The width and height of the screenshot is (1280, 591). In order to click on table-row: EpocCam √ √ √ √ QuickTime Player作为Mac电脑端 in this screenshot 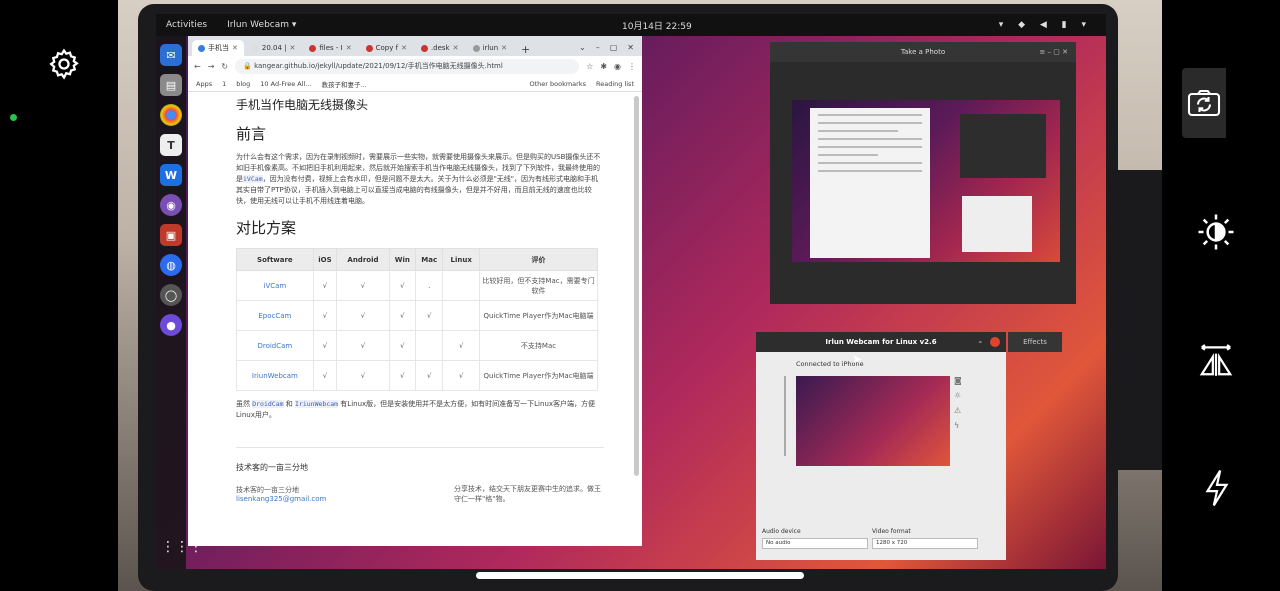, I will do `click(417, 315)`.